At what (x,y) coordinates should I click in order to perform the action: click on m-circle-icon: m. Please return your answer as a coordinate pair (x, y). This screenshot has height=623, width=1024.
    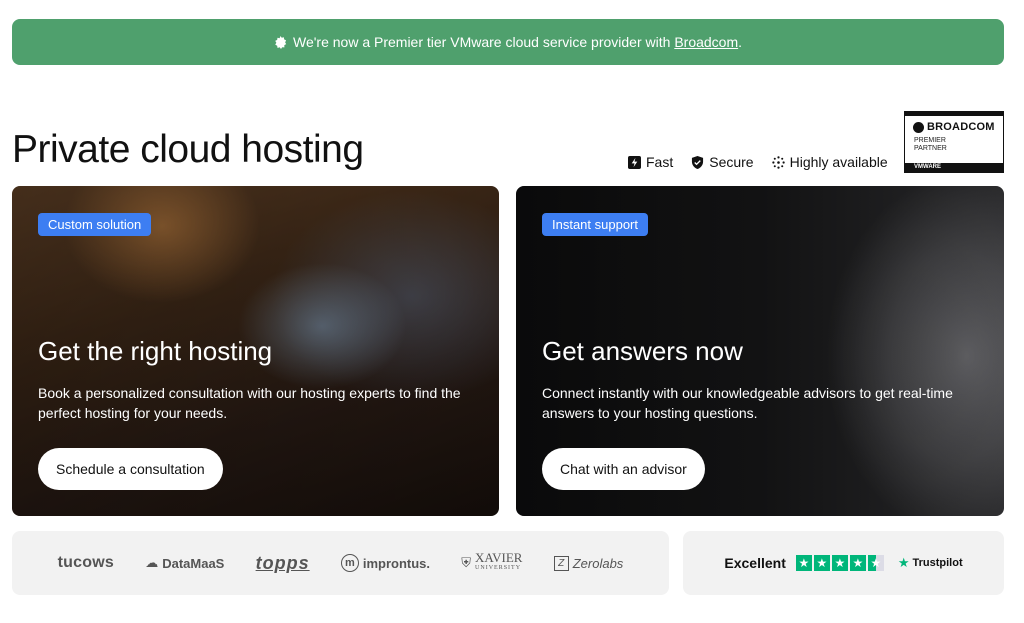
    Looking at the image, I should click on (349, 563).